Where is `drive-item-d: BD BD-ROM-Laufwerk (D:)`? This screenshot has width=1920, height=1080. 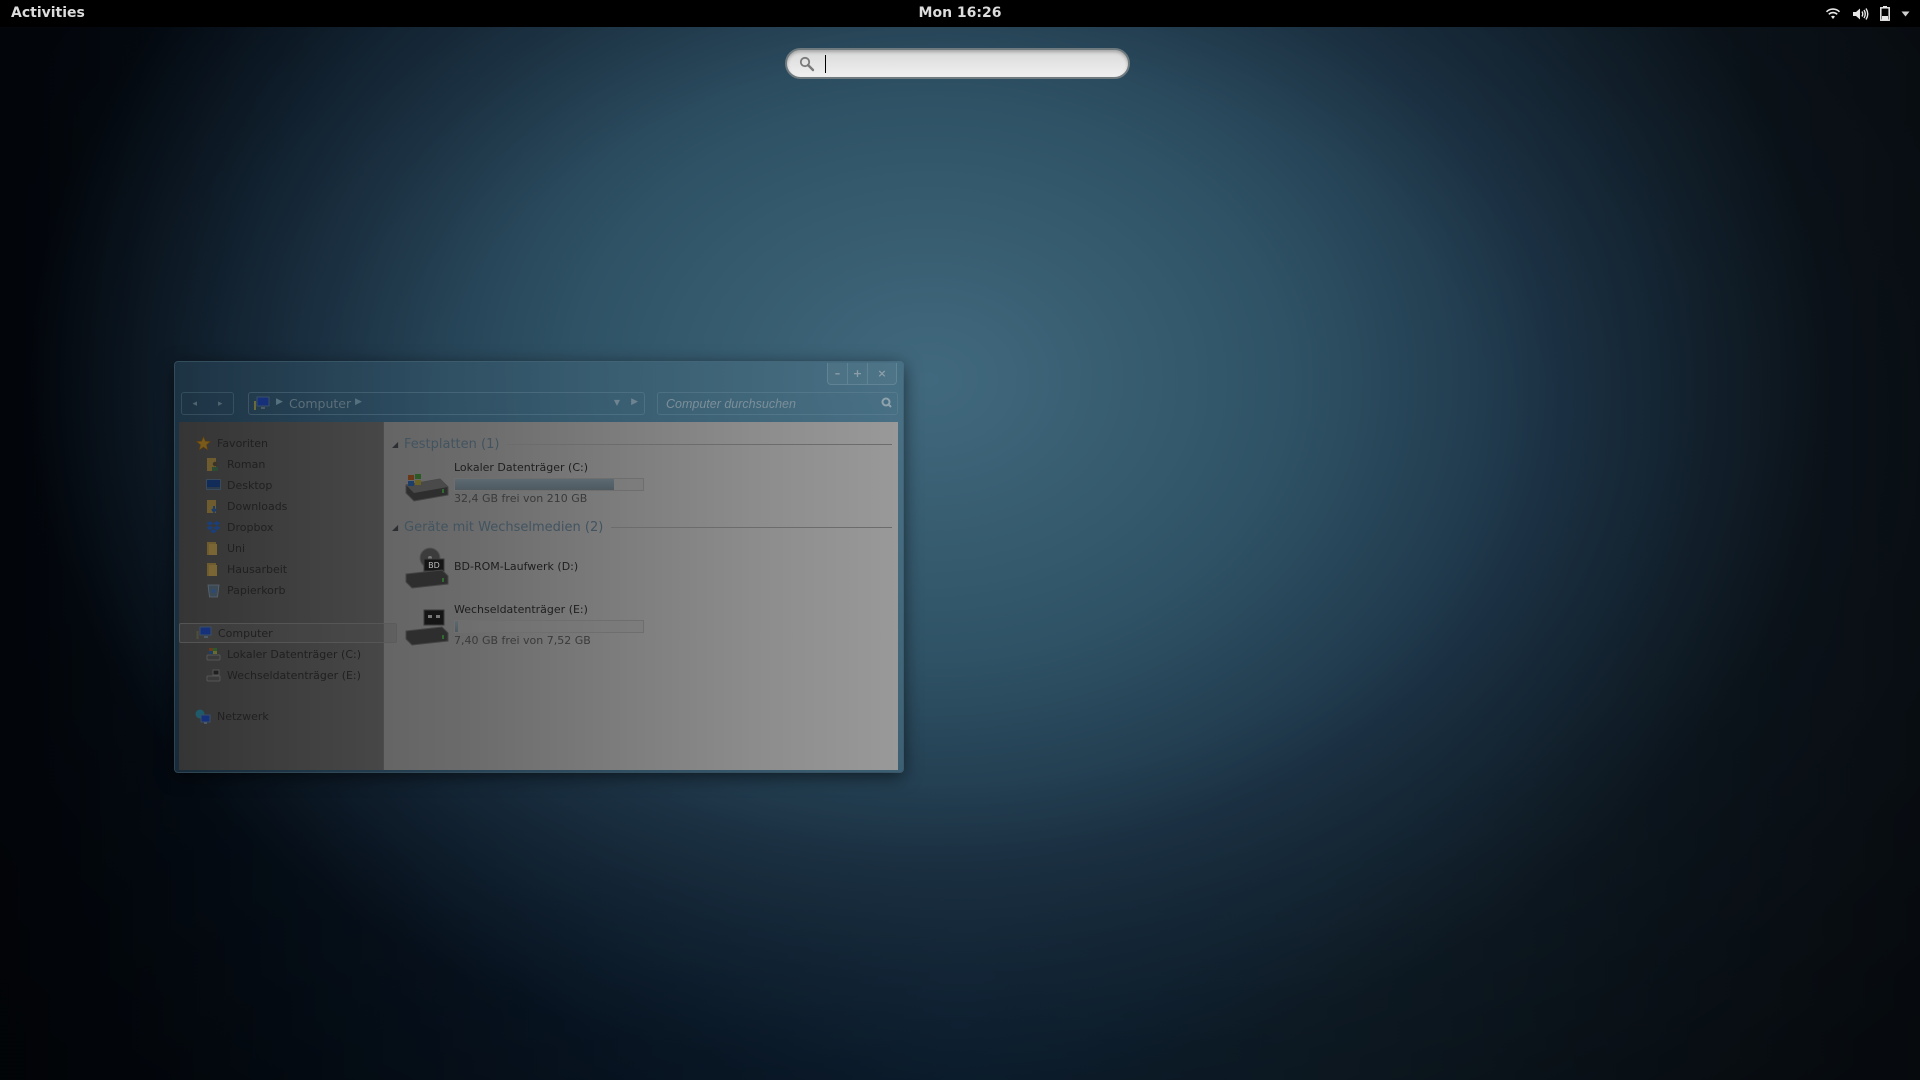
drive-item-d: BD BD-ROM-Laufwerk (D:) is located at coordinates (532, 569).